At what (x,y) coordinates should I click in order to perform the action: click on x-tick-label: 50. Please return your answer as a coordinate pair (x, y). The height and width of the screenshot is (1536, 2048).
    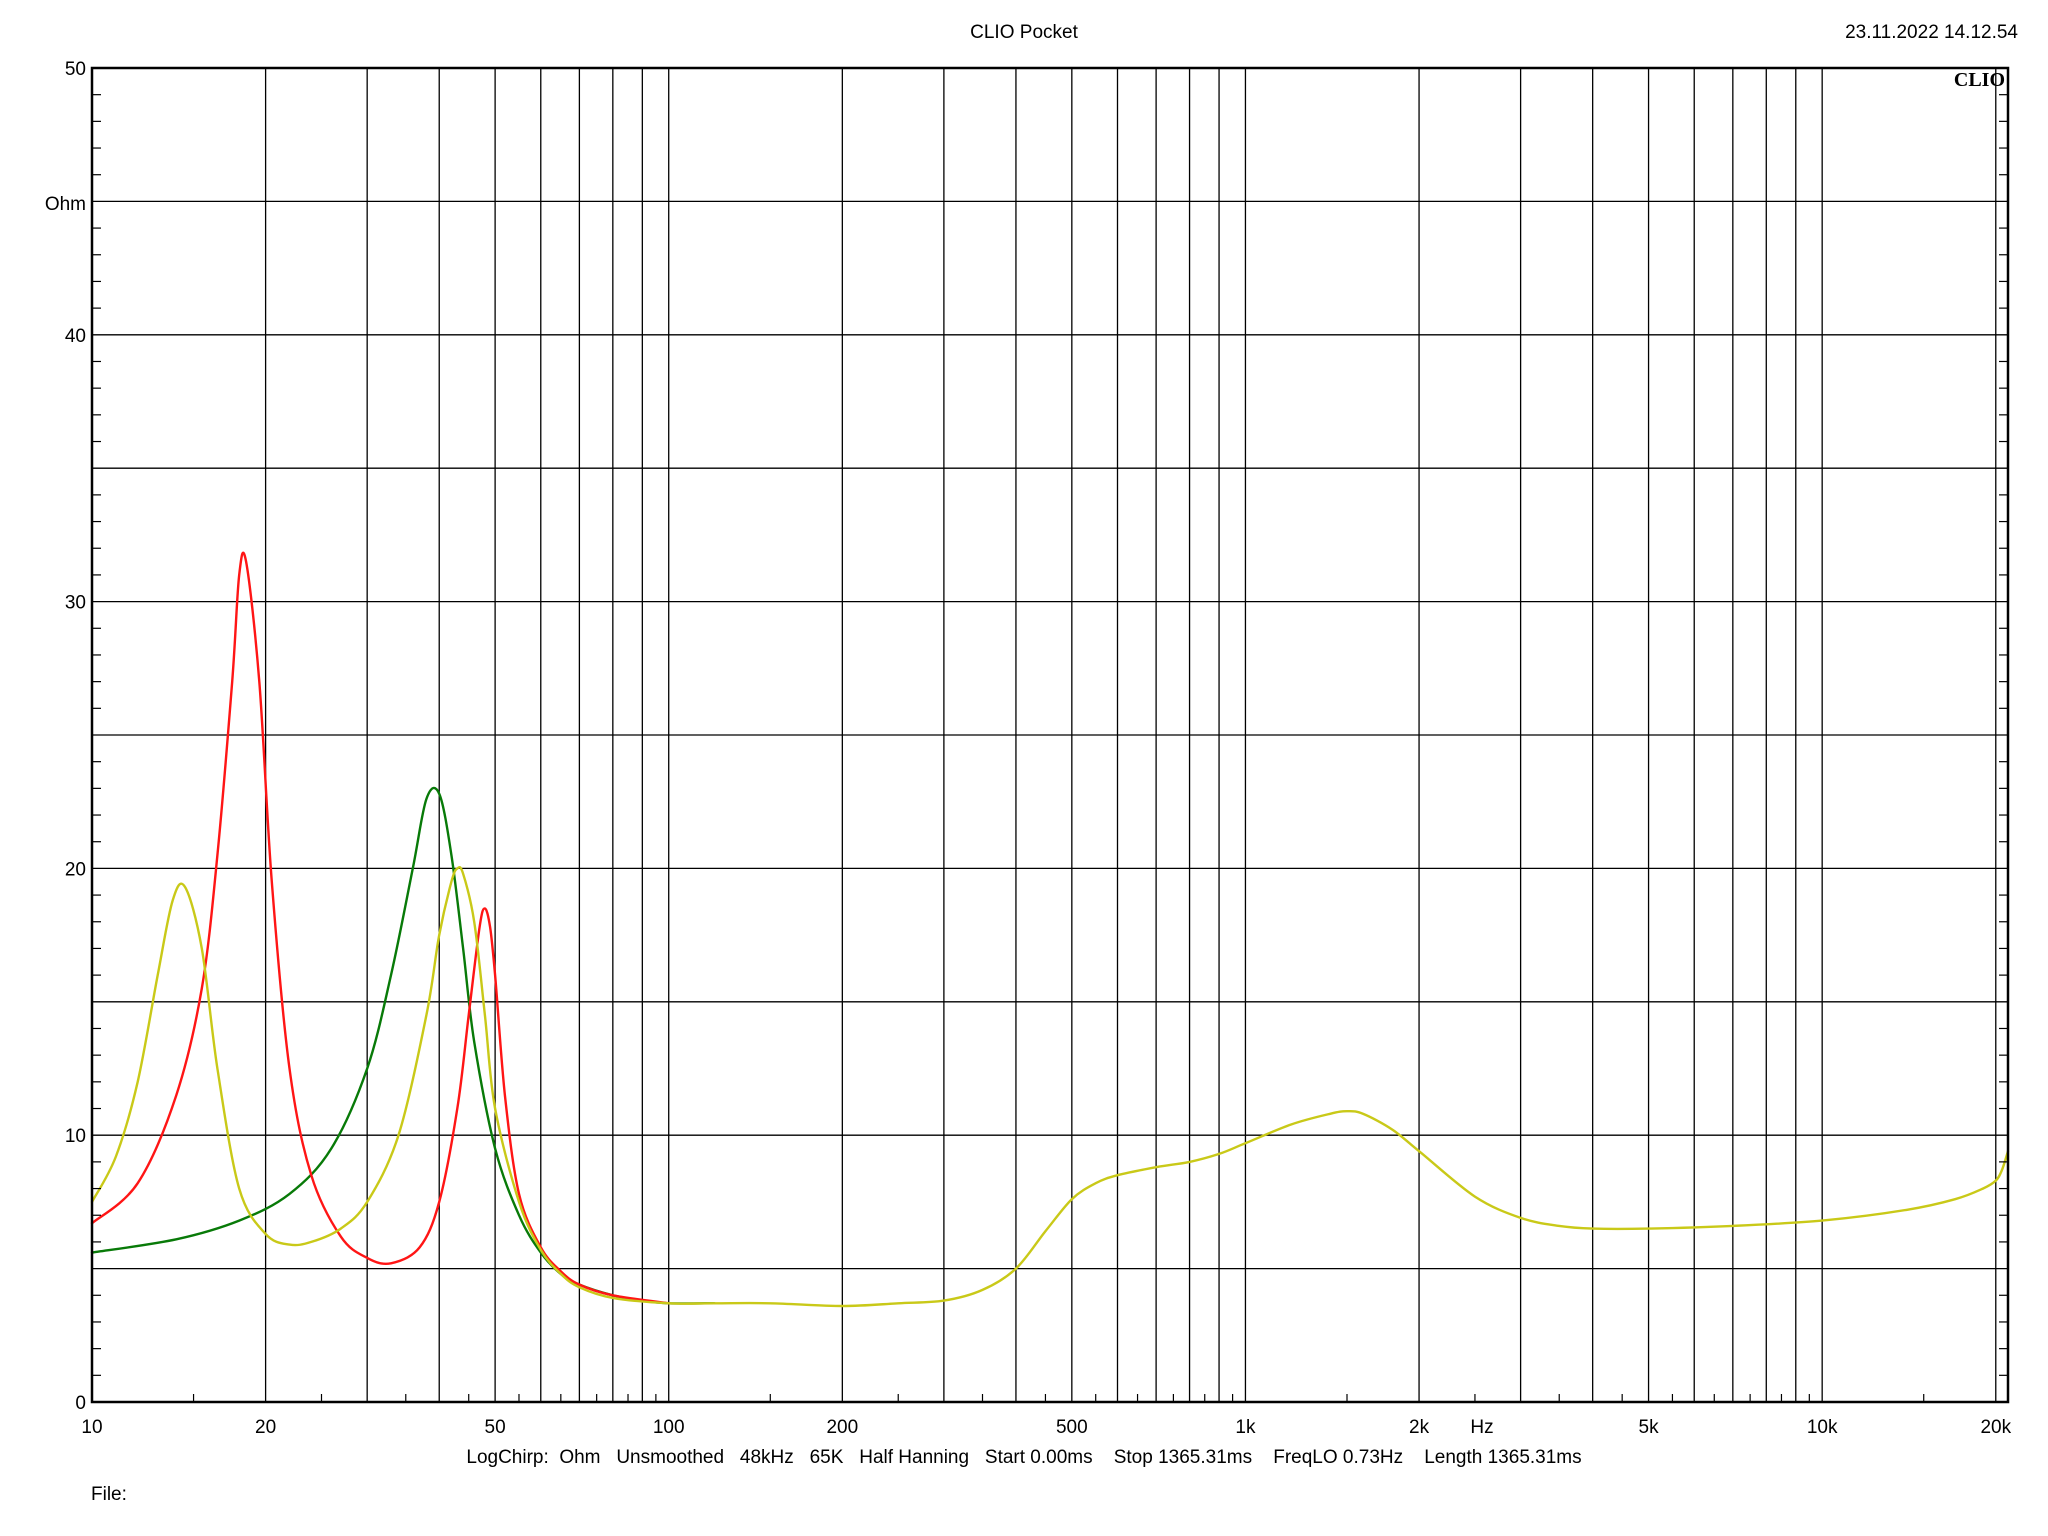
    Looking at the image, I should click on (495, 1427).